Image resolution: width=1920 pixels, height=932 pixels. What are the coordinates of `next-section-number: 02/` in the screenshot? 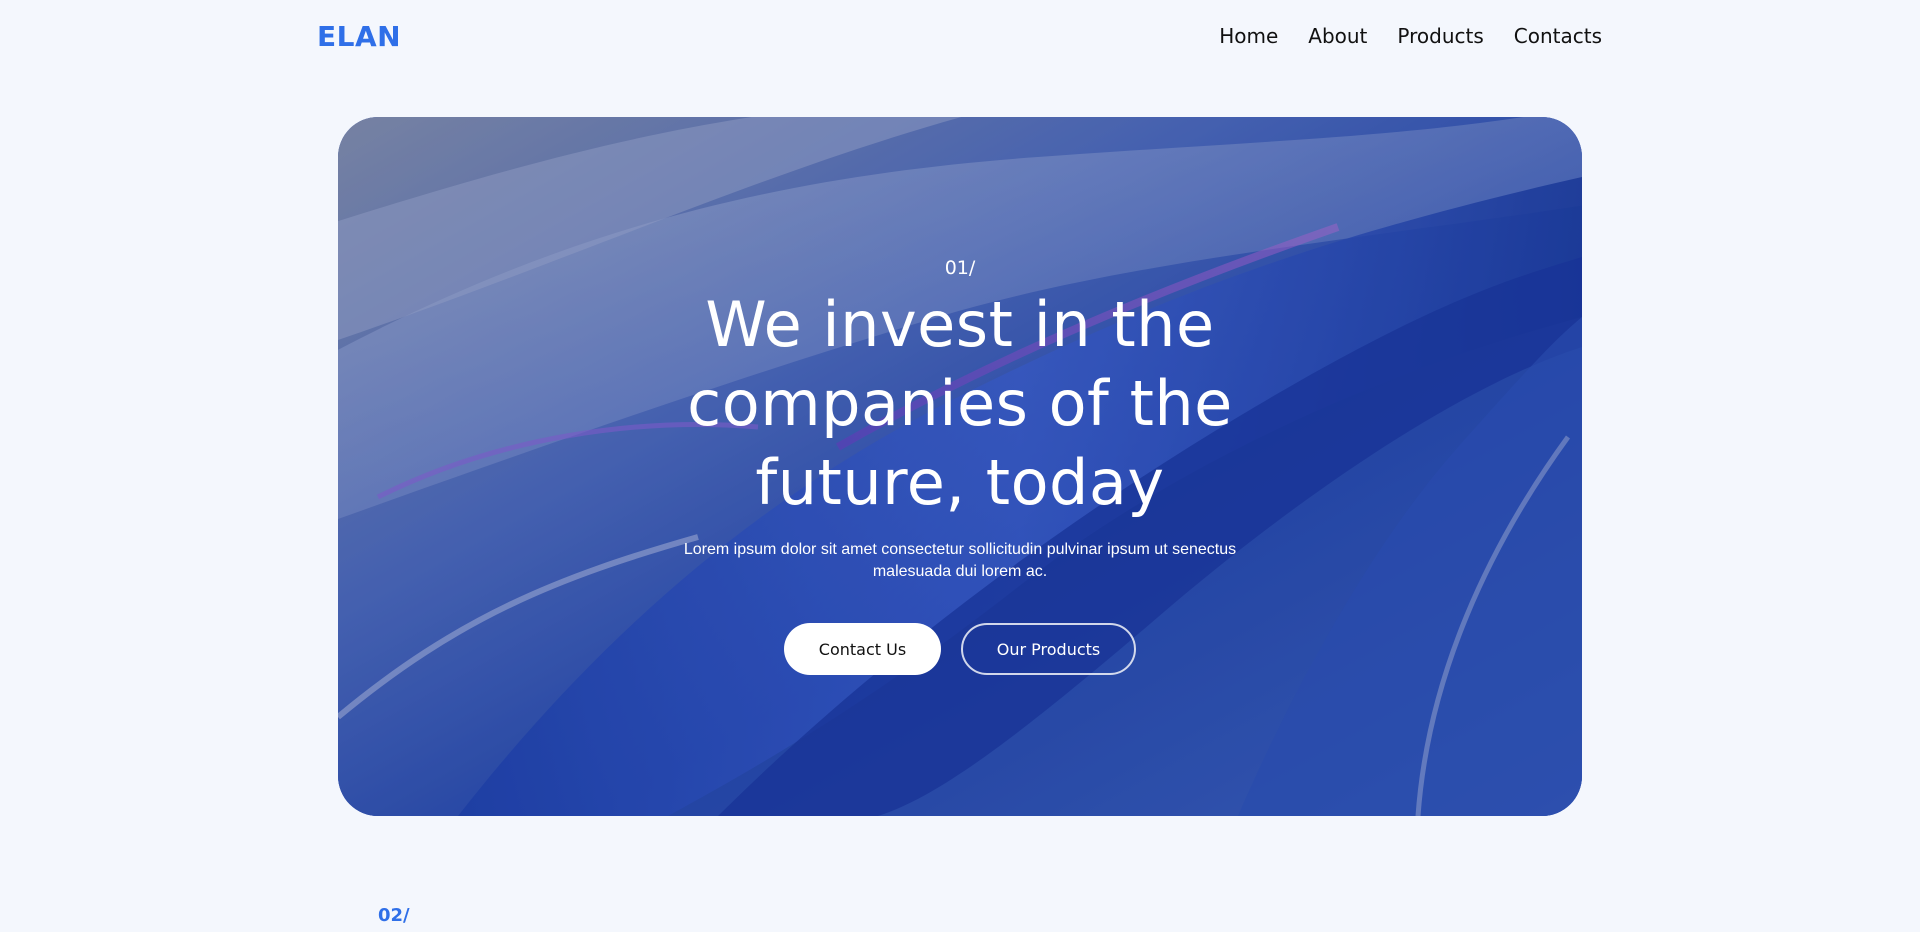 It's located at (394, 915).